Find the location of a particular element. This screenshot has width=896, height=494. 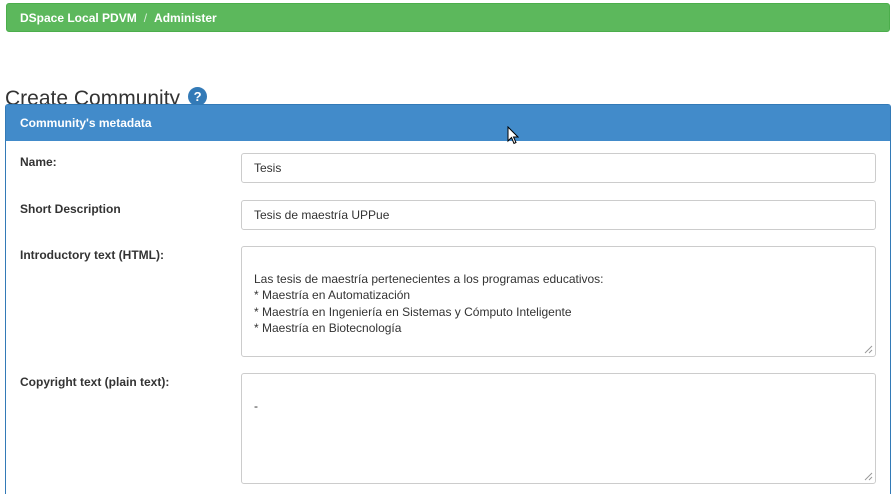

breadcrumb-item-administer: Administer is located at coordinates (185, 18).